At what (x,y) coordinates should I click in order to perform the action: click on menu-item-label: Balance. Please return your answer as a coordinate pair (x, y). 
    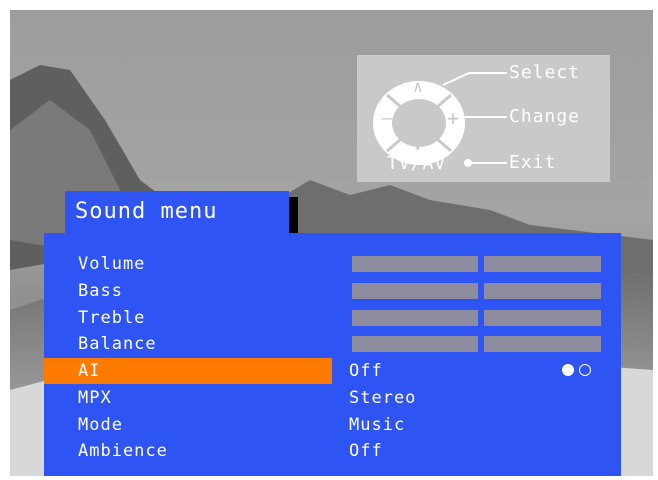
    Looking at the image, I should click on (117, 344).